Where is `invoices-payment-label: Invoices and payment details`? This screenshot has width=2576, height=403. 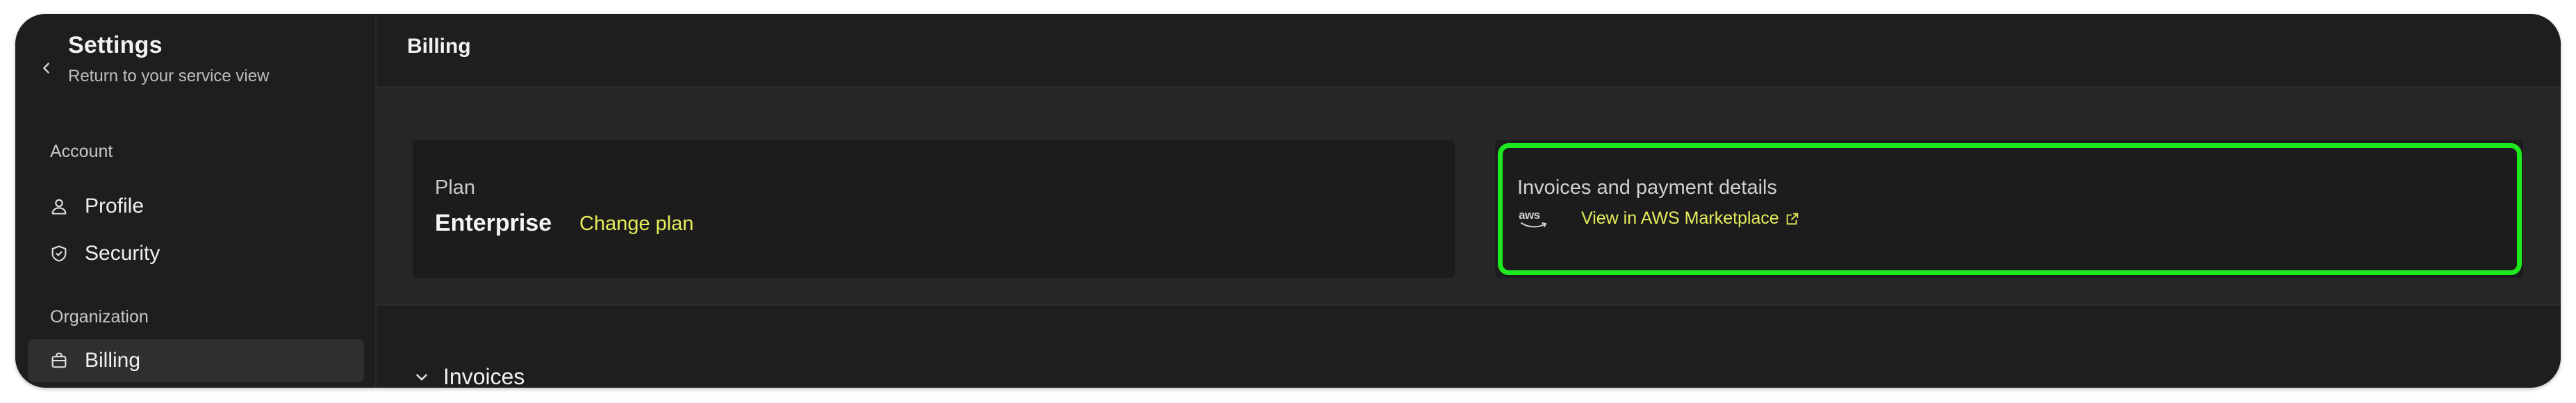
invoices-payment-label: Invoices and payment details is located at coordinates (1647, 187).